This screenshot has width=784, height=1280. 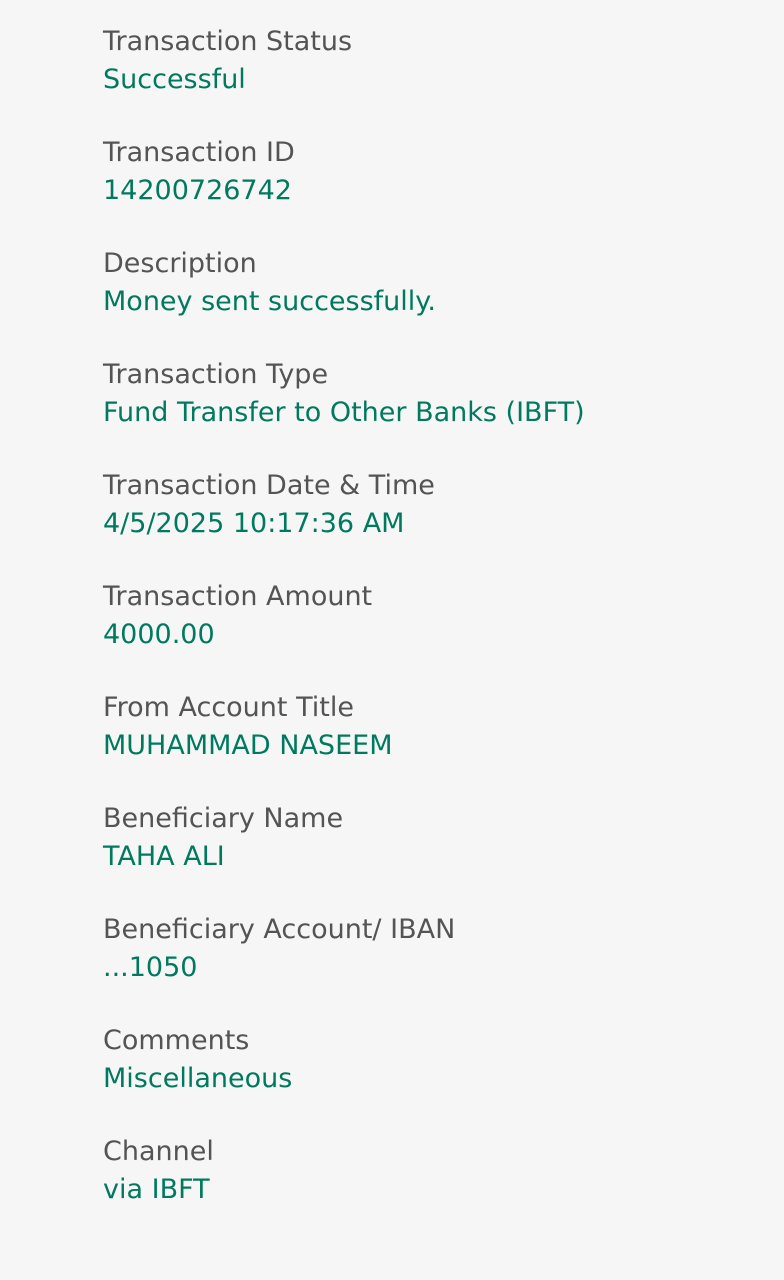 I want to click on field-value: Successful, so click(x=174, y=79).